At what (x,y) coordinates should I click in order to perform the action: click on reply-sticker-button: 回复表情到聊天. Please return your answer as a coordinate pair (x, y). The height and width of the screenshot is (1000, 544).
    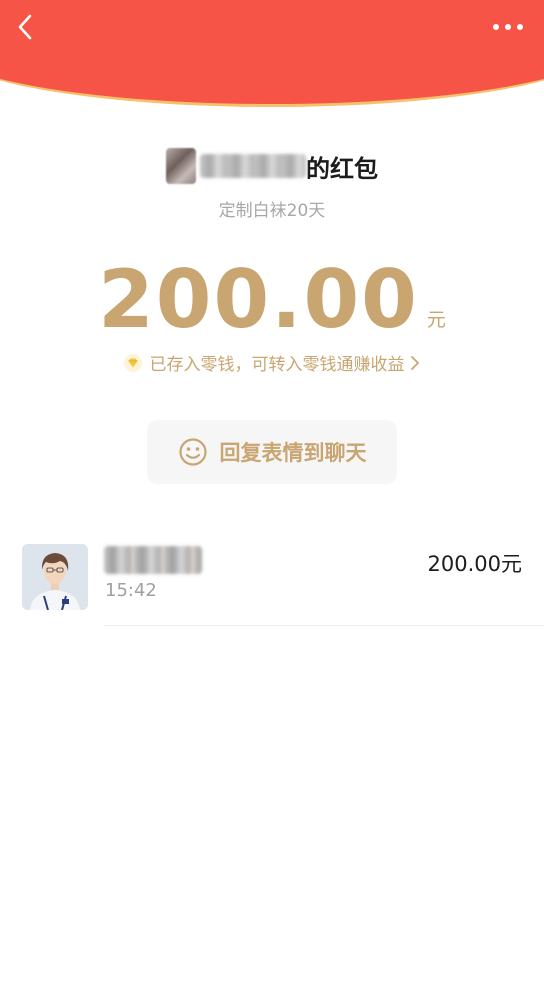
    Looking at the image, I should click on (272, 452).